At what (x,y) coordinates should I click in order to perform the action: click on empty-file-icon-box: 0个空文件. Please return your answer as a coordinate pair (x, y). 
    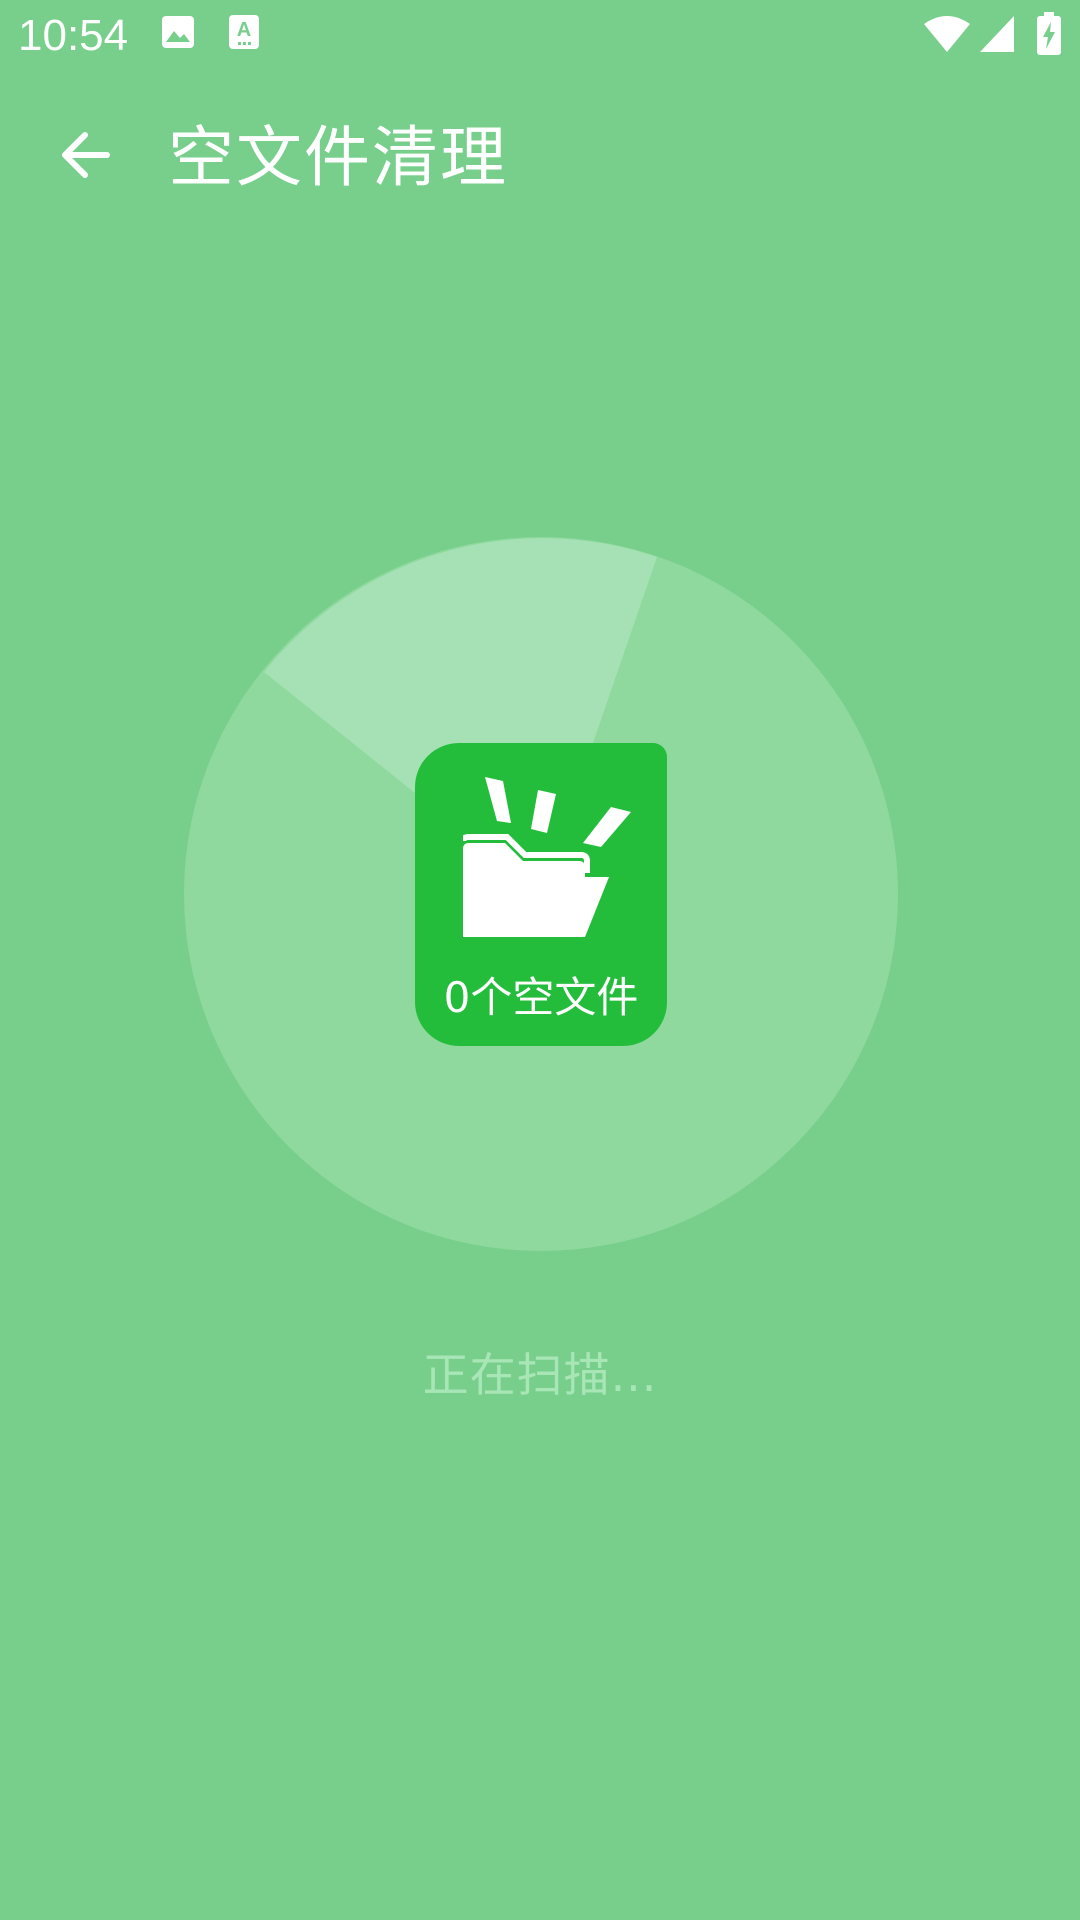
    Looking at the image, I should click on (541, 894).